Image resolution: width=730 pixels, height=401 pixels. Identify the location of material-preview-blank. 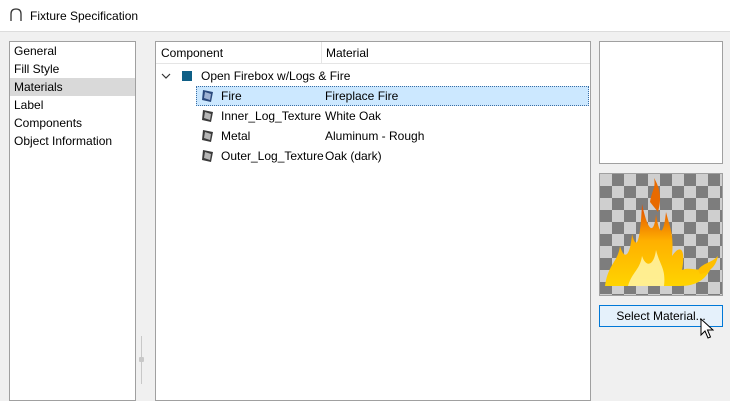
(661, 102).